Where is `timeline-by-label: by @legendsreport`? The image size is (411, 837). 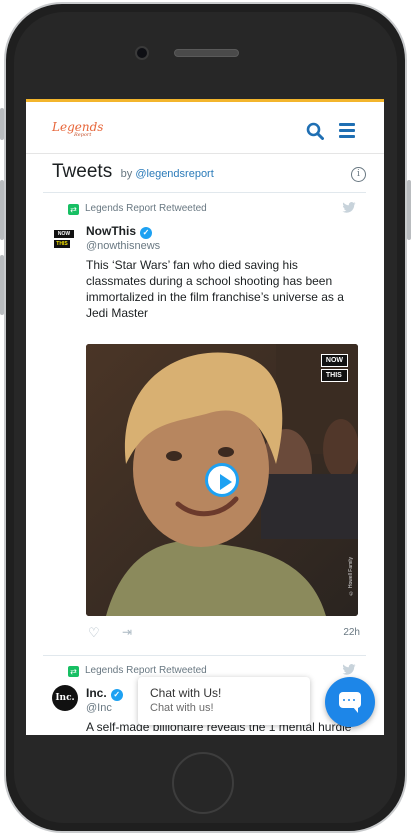
timeline-by-label: by @legendsreport is located at coordinates (167, 174).